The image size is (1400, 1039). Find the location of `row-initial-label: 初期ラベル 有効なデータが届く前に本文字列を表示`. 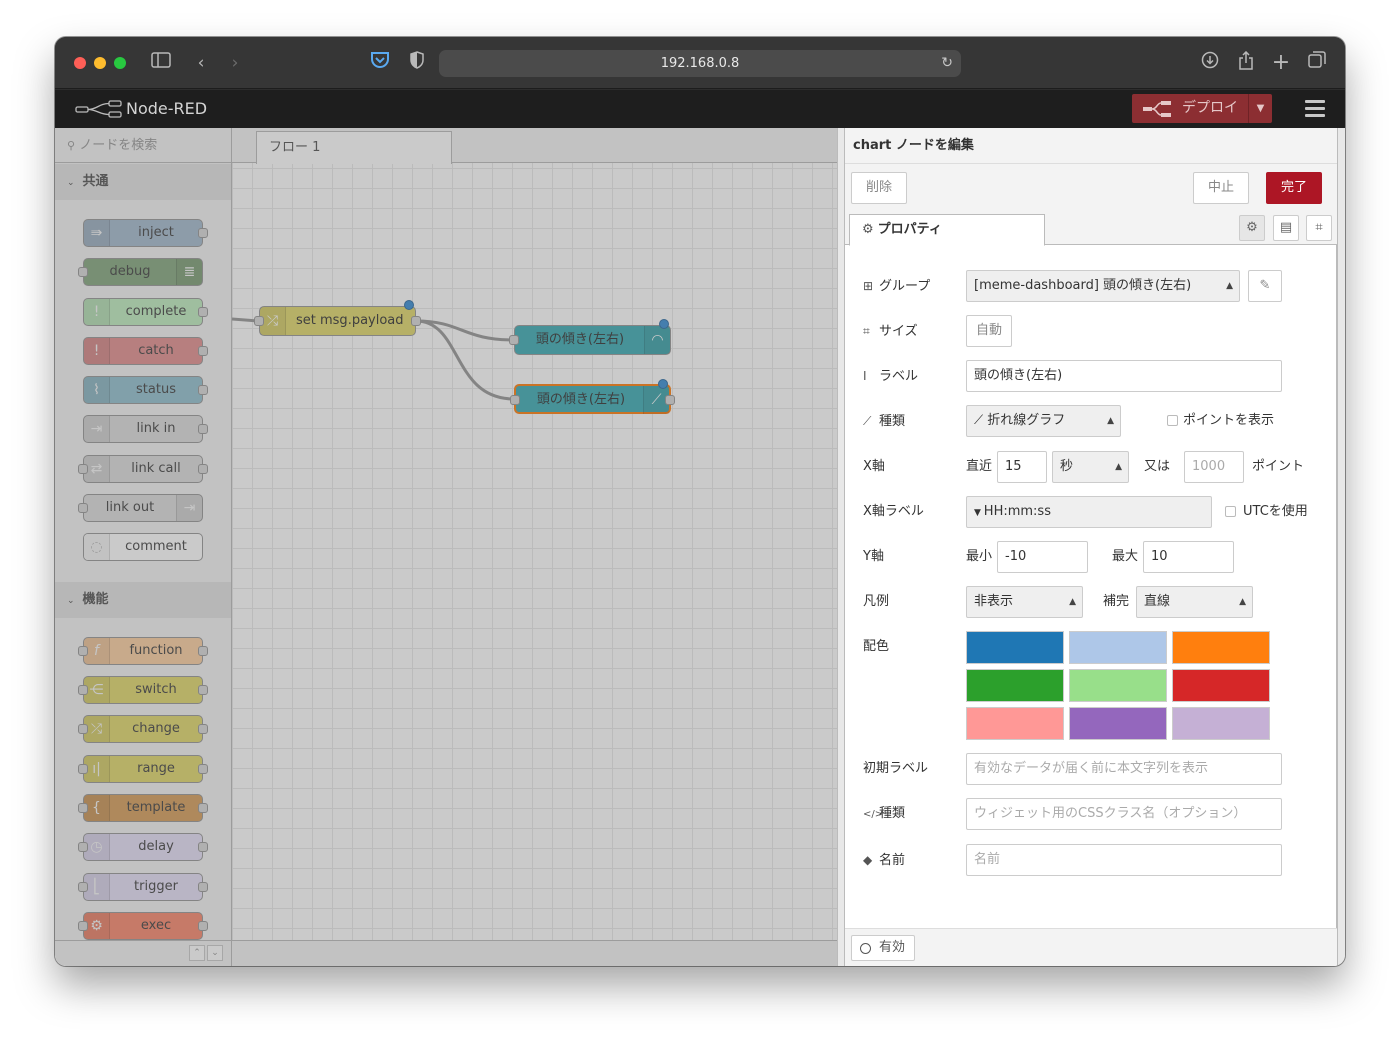

row-initial-label: 初期ラベル 有効なデータが届く前に本文字列を表示 is located at coordinates (1098, 770).